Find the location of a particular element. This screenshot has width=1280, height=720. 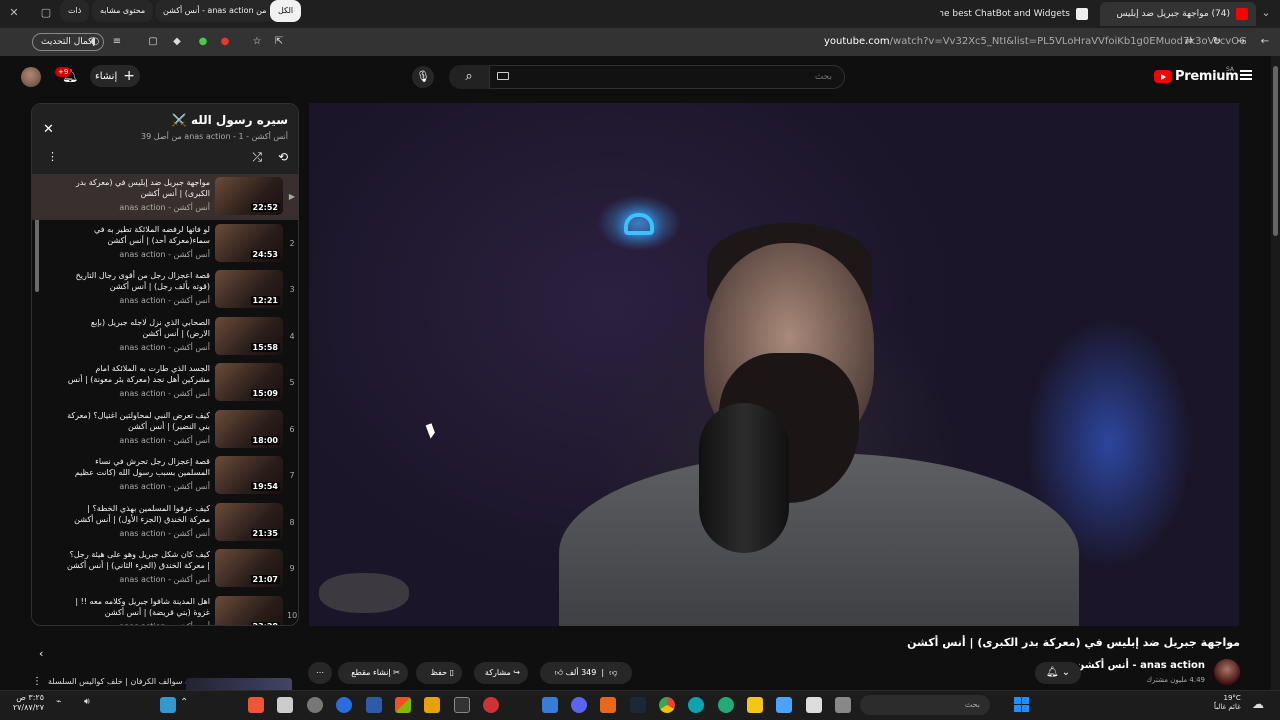

close-window-icon: ✕ is located at coordinates (14, 13).